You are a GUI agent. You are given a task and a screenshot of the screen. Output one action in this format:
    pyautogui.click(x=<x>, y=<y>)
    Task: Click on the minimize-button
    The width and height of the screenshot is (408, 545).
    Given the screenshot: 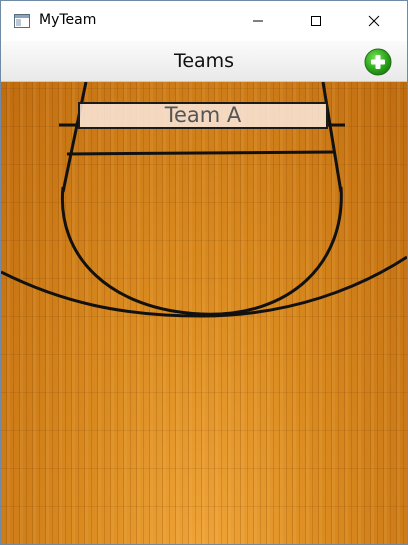 What is the action you would take?
    pyautogui.click(x=258, y=21)
    